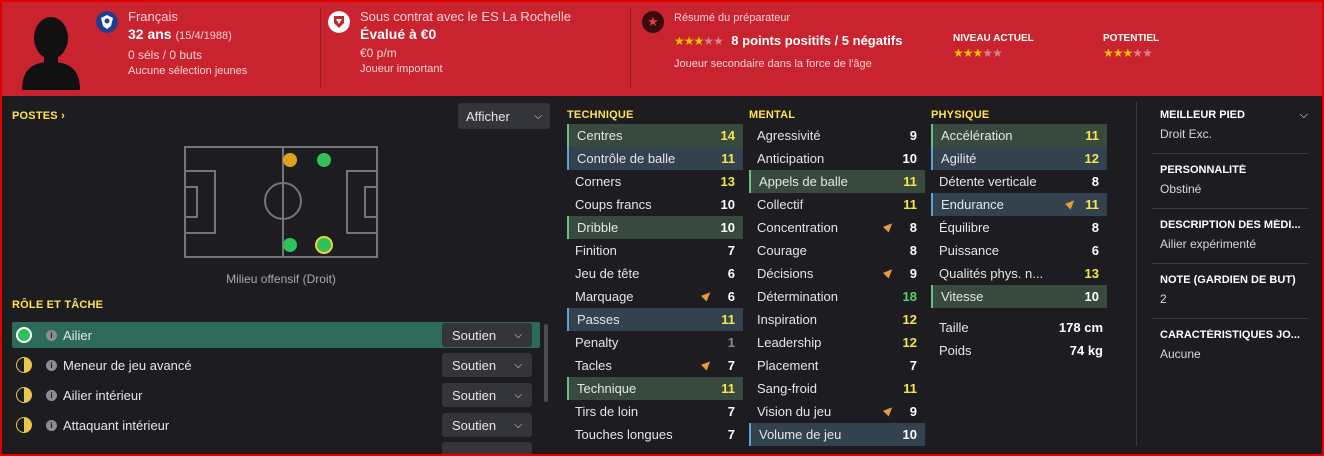 The width and height of the screenshot is (1324, 456). Describe the element at coordinates (487, 448) in the screenshot. I see `duty-dropdown-partial` at that location.